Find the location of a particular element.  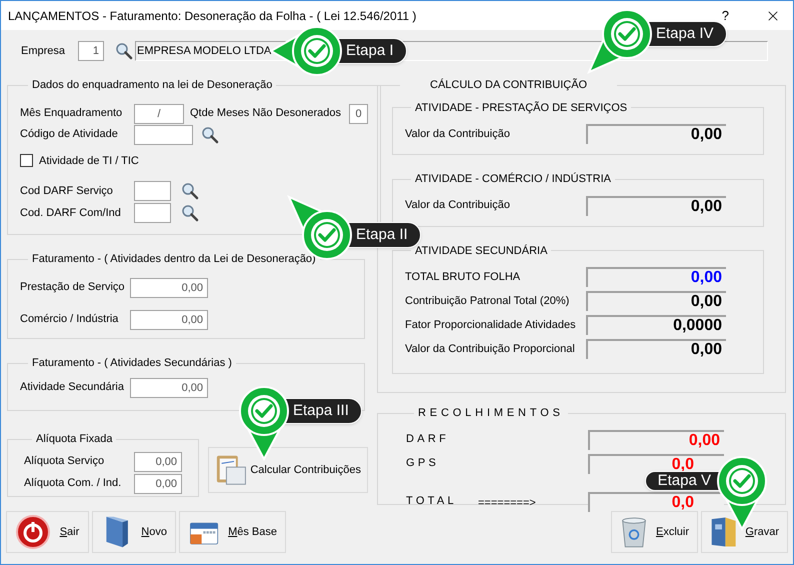

field-label: Alíquota Com. / Ind. is located at coordinates (73, 484).